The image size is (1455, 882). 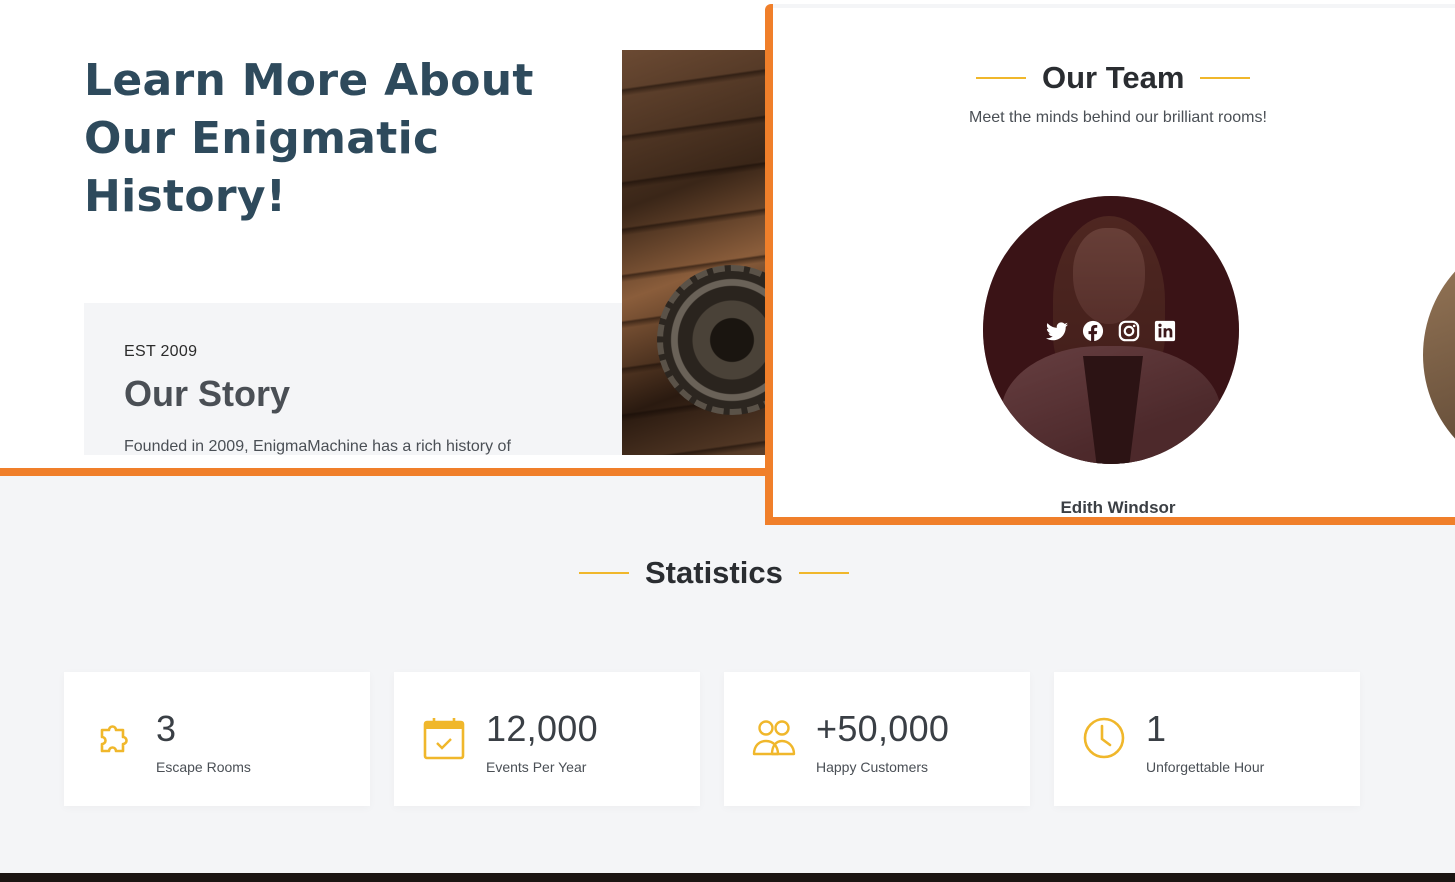 I want to click on statistics-heading-text: Statistics, so click(x=714, y=572).